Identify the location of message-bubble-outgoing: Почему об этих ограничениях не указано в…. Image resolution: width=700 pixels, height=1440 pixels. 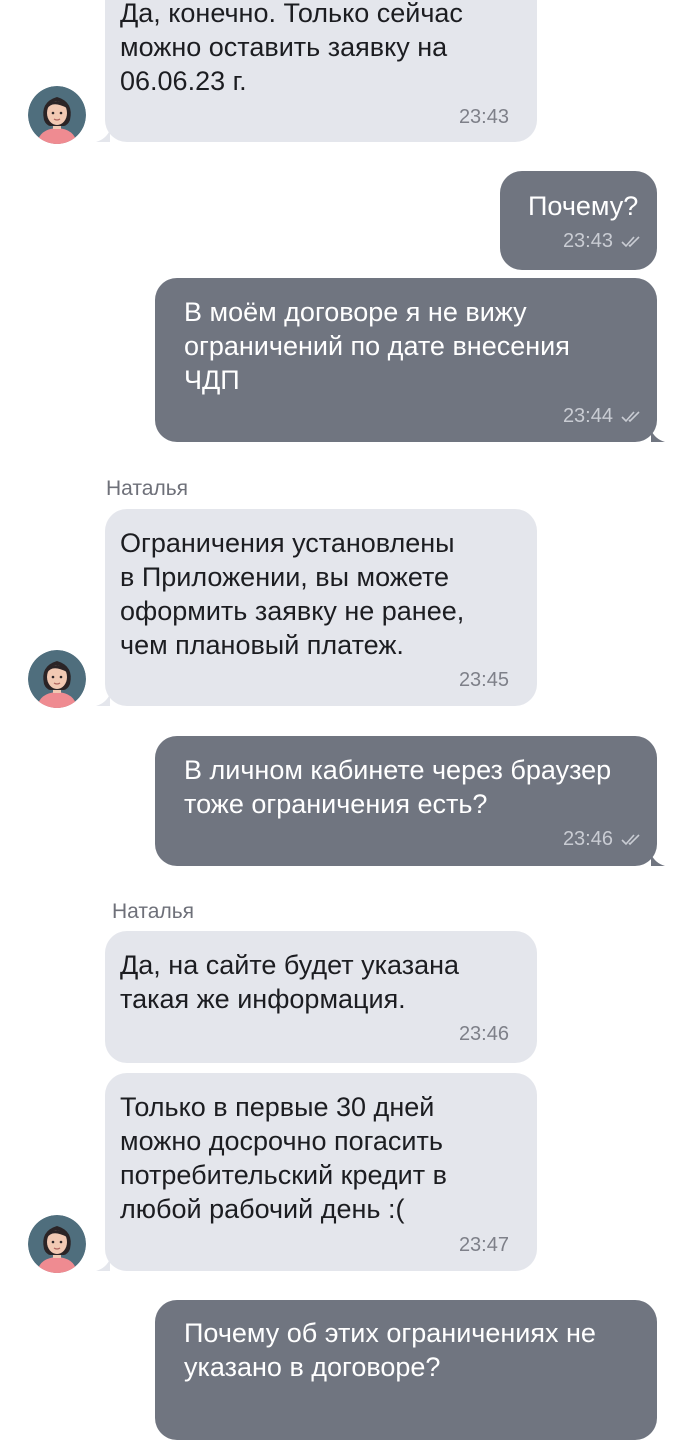
(406, 1370).